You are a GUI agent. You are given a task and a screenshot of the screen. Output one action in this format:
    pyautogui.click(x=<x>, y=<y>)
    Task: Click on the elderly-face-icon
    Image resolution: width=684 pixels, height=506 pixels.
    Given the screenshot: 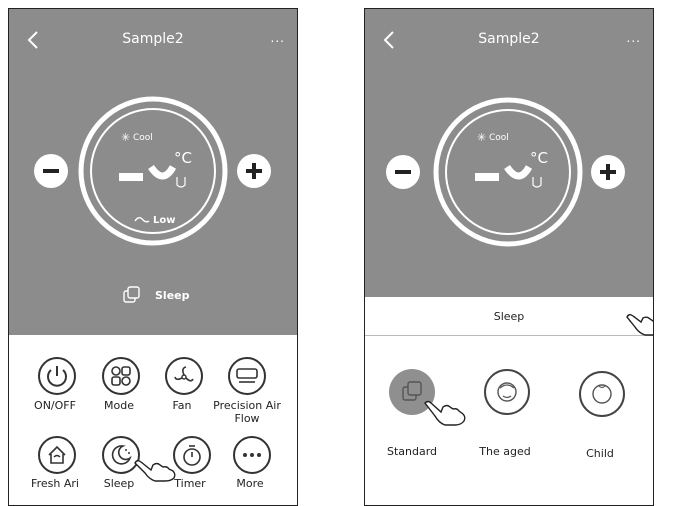 What is the action you would take?
    pyautogui.click(x=507, y=392)
    